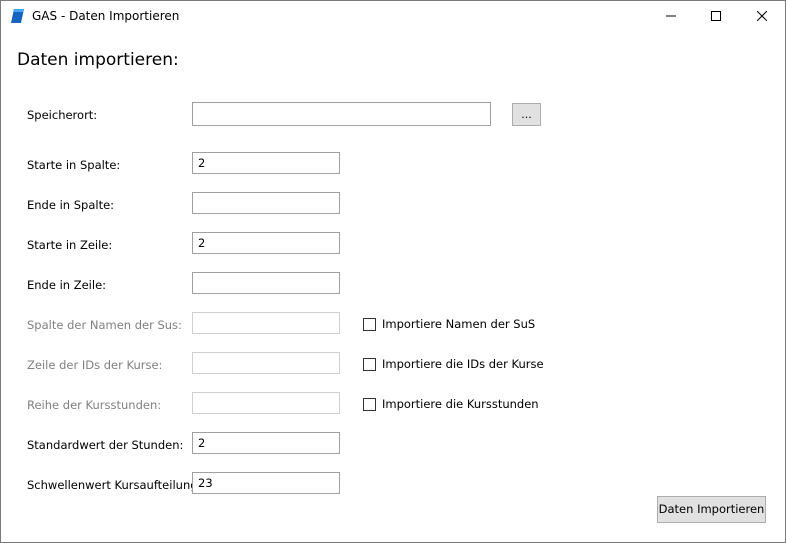 Image resolution: width=786 pixels, height=543 pixels. I want to click on split-threshold-label: Schwellenwert Kursaufteilung:, so click(114, 485).